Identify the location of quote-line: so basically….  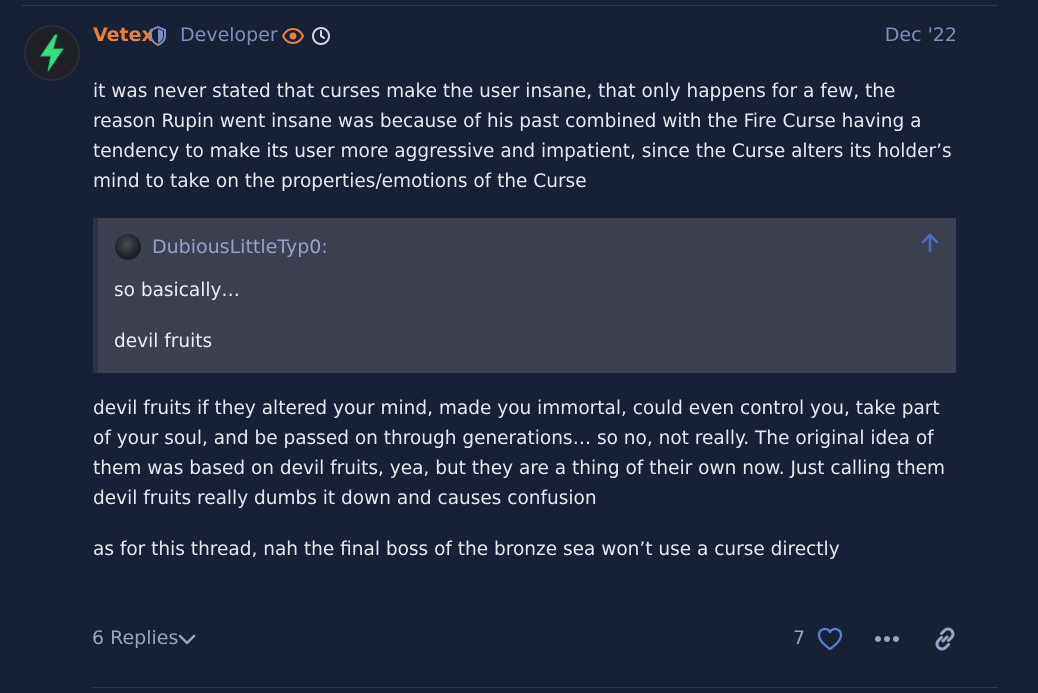
(177, 290).